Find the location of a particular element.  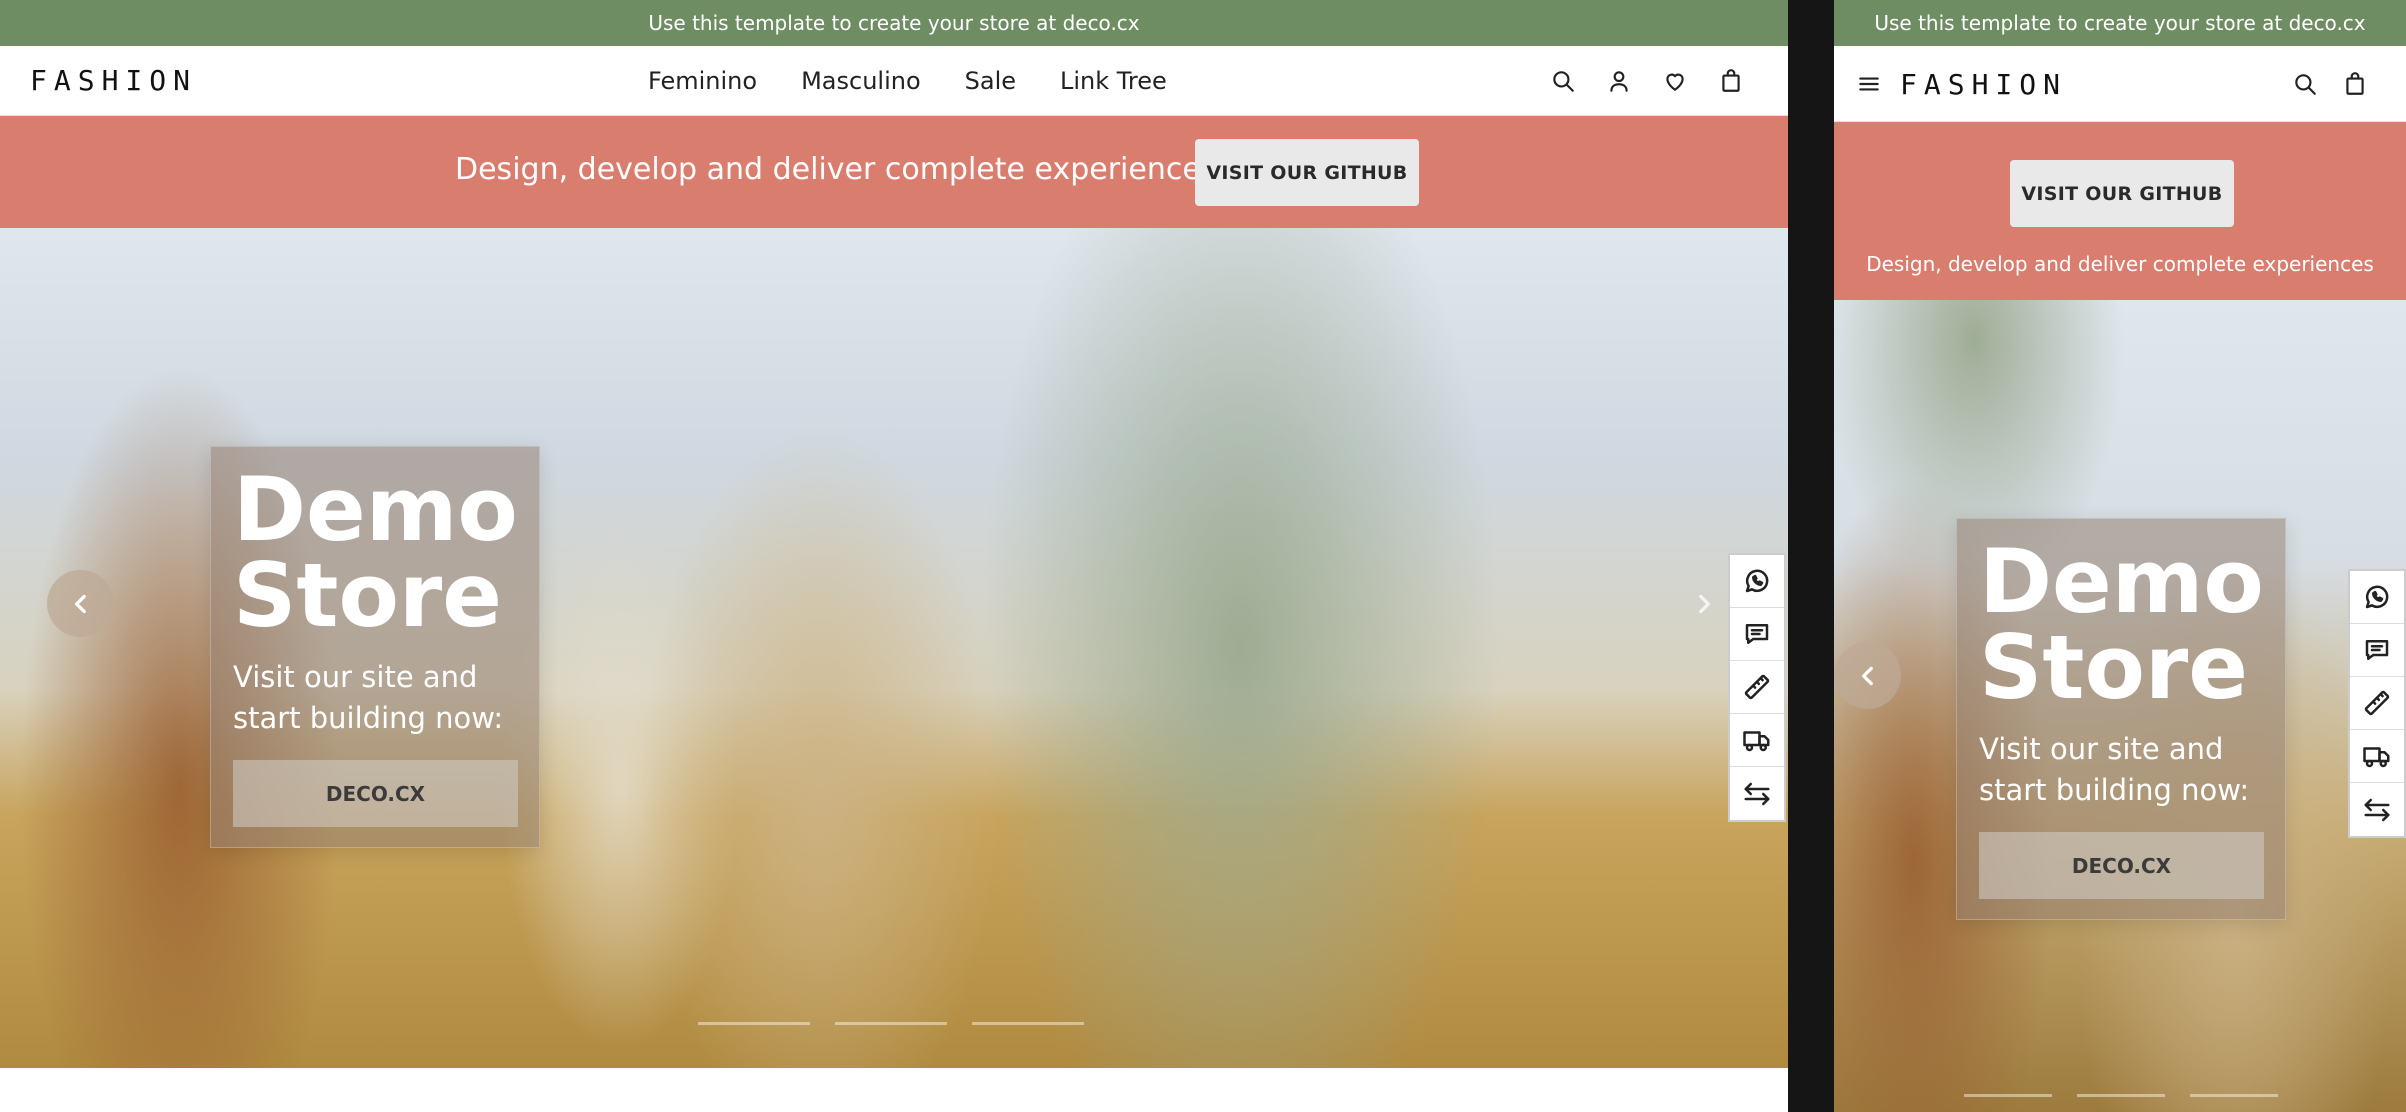

nav-item-feminino: Feminino is located at coordinates (702, 81).